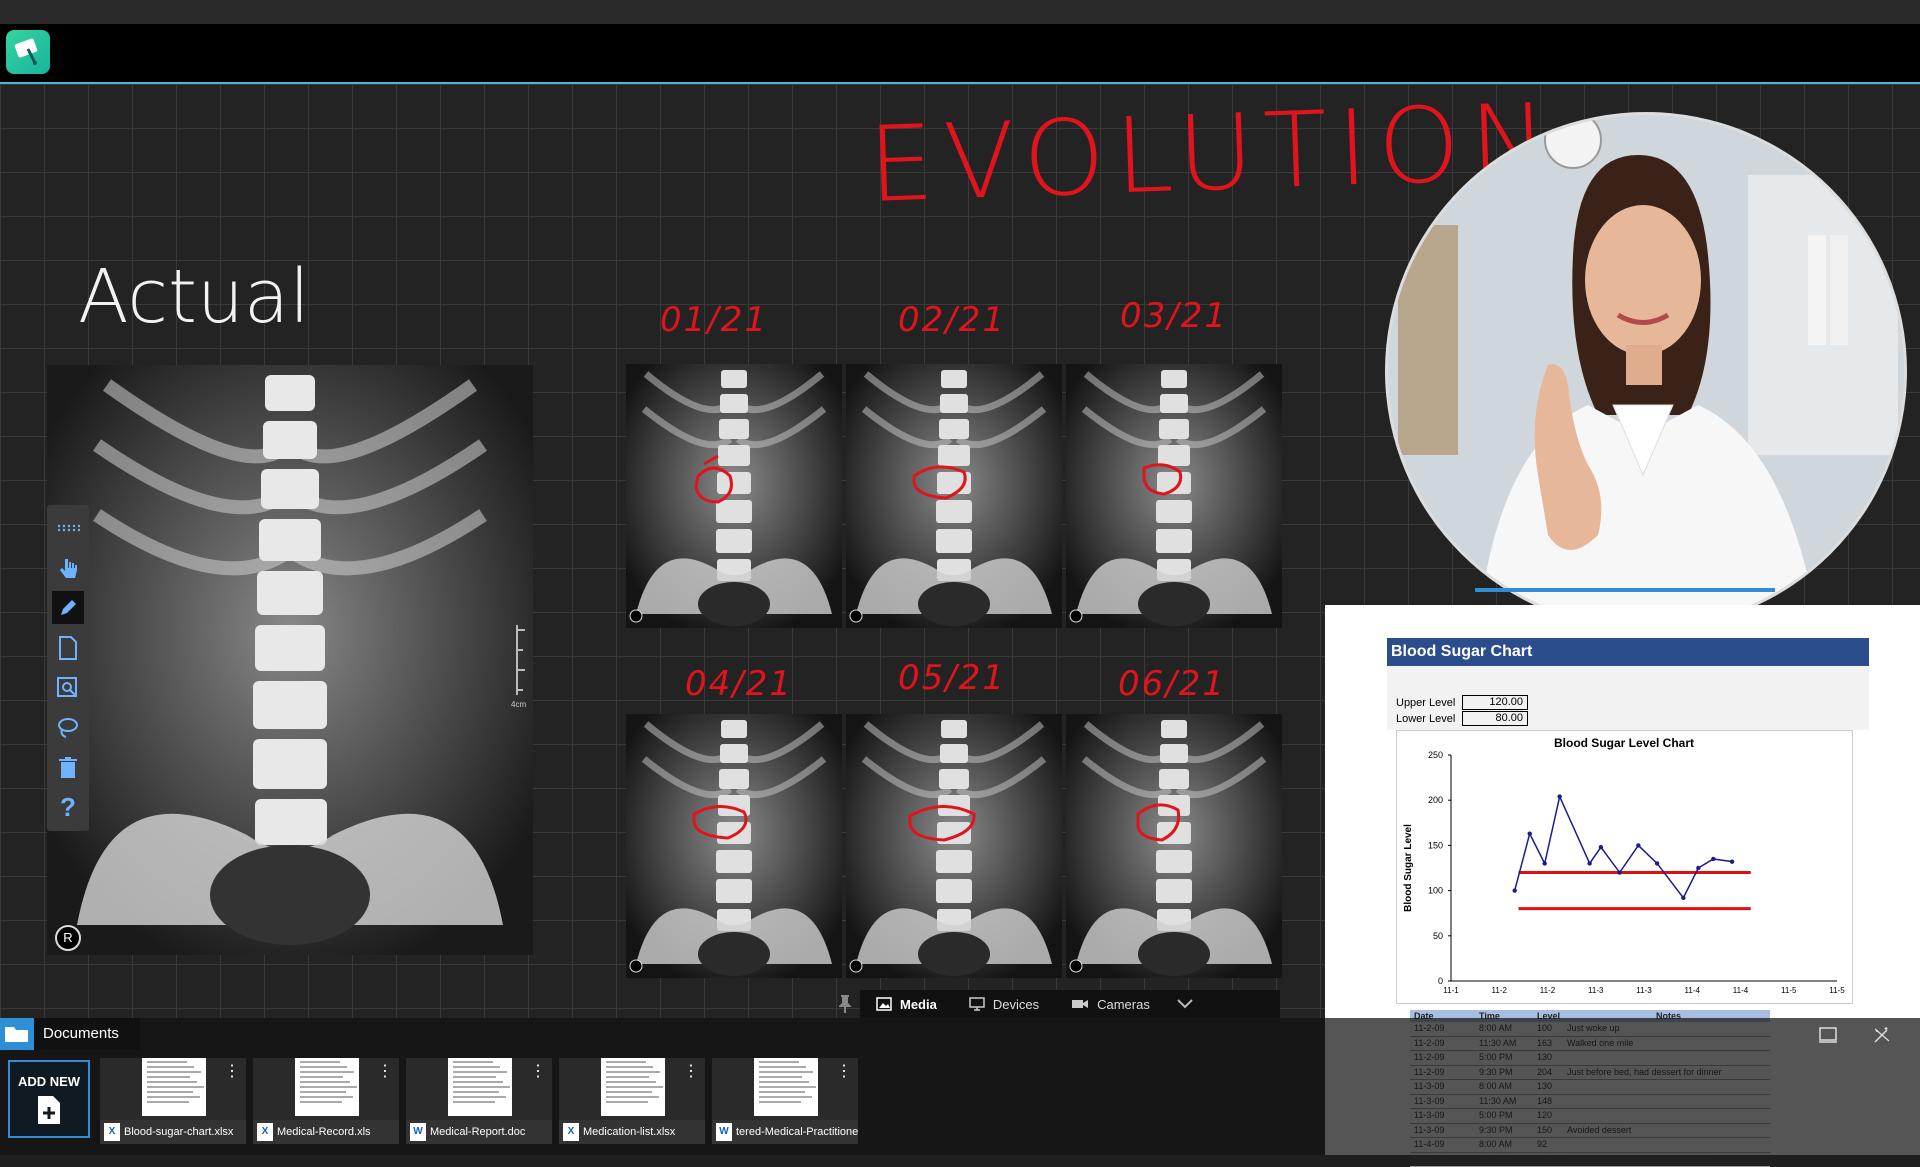  What do you see at coordinates (1425, 703) in the screenshot?
I see `upper-level-label: Upper Level` at bounding box center [1425, 703].